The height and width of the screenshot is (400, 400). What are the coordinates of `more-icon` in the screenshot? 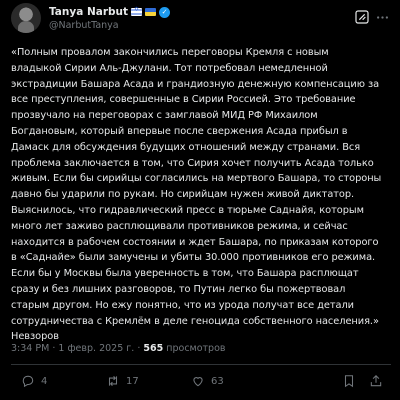 It's located at (382, 17).